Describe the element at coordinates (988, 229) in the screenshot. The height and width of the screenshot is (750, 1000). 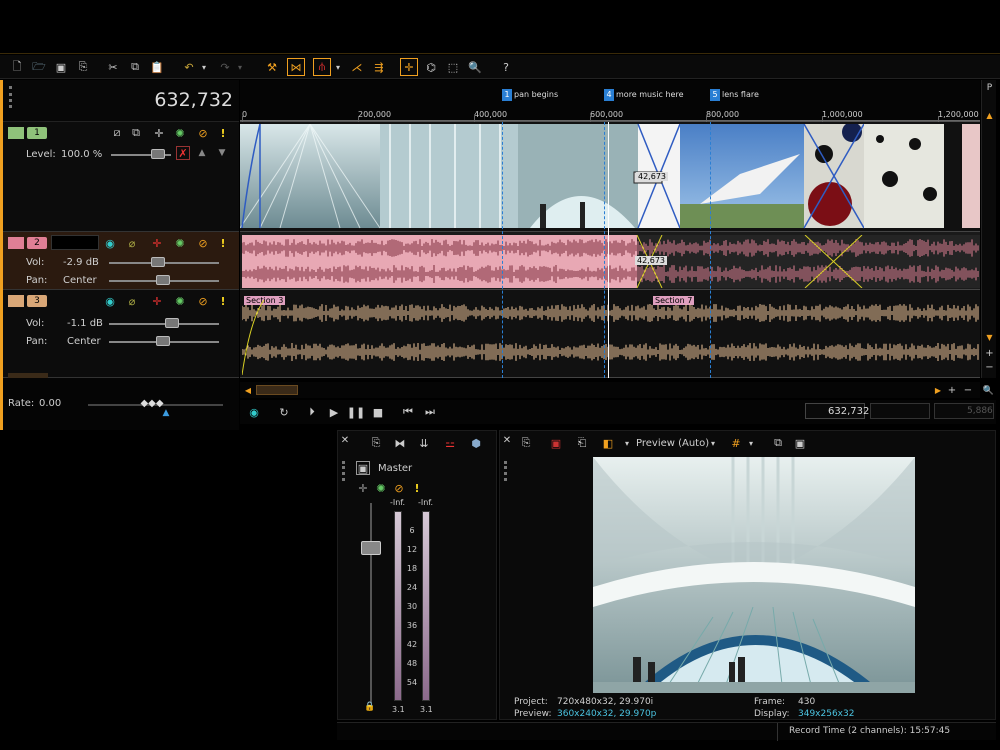
I see `vertical-scrollbar: P ▲ ▼ + −` at that location.